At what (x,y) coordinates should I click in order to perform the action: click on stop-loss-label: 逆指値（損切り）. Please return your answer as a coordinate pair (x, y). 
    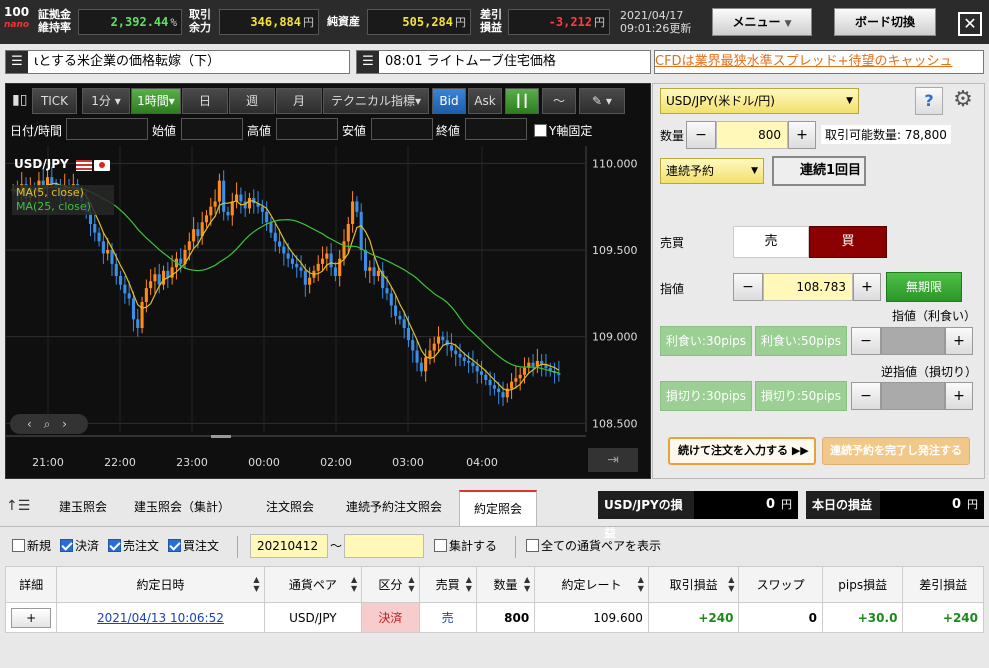
    Looking at the image, I should click on (929, 372).